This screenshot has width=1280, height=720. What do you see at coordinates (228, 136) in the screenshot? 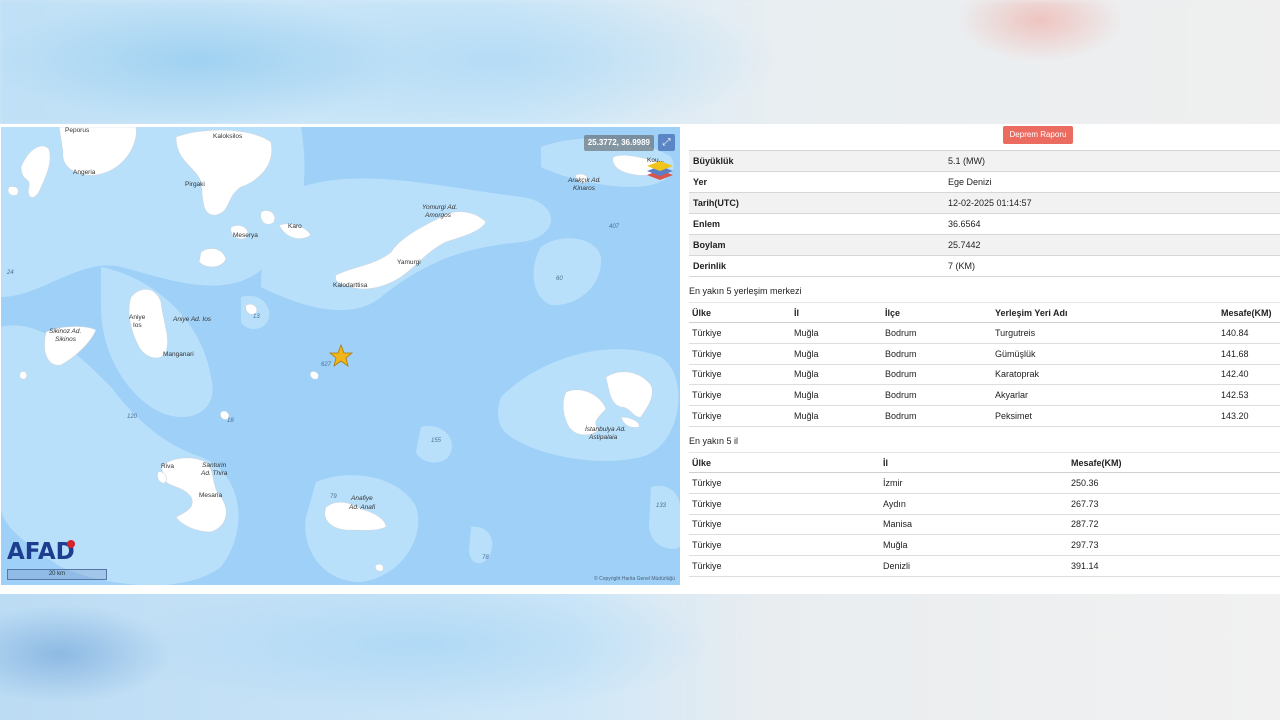
I see `map-label-kaloksilos: Kaloksilos` at bounding box center [228, 136].